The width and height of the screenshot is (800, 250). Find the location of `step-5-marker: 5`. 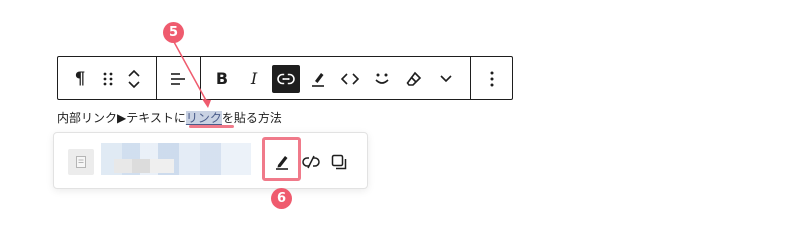

step-5-marker: 5 is located at coordinates (173, 32).